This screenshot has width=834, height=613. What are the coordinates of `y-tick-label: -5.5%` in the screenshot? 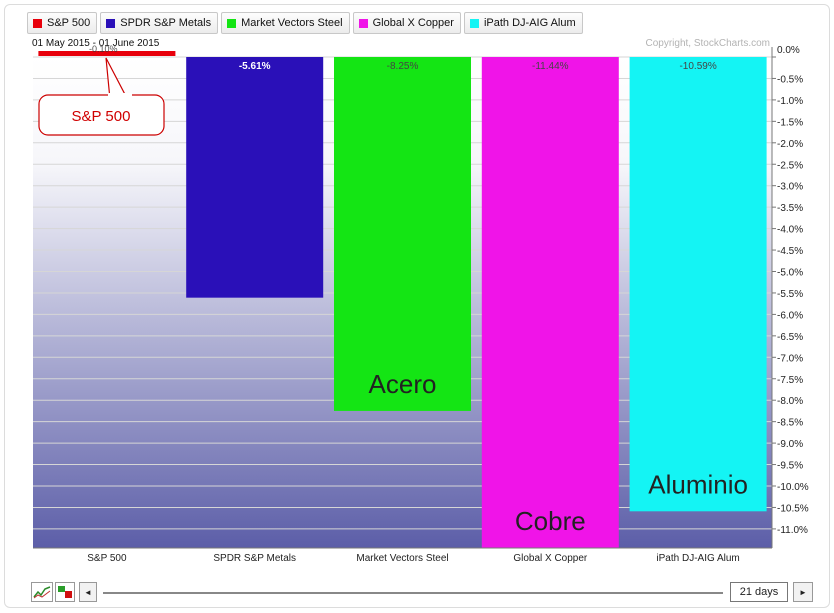 It's located at (790, 294).